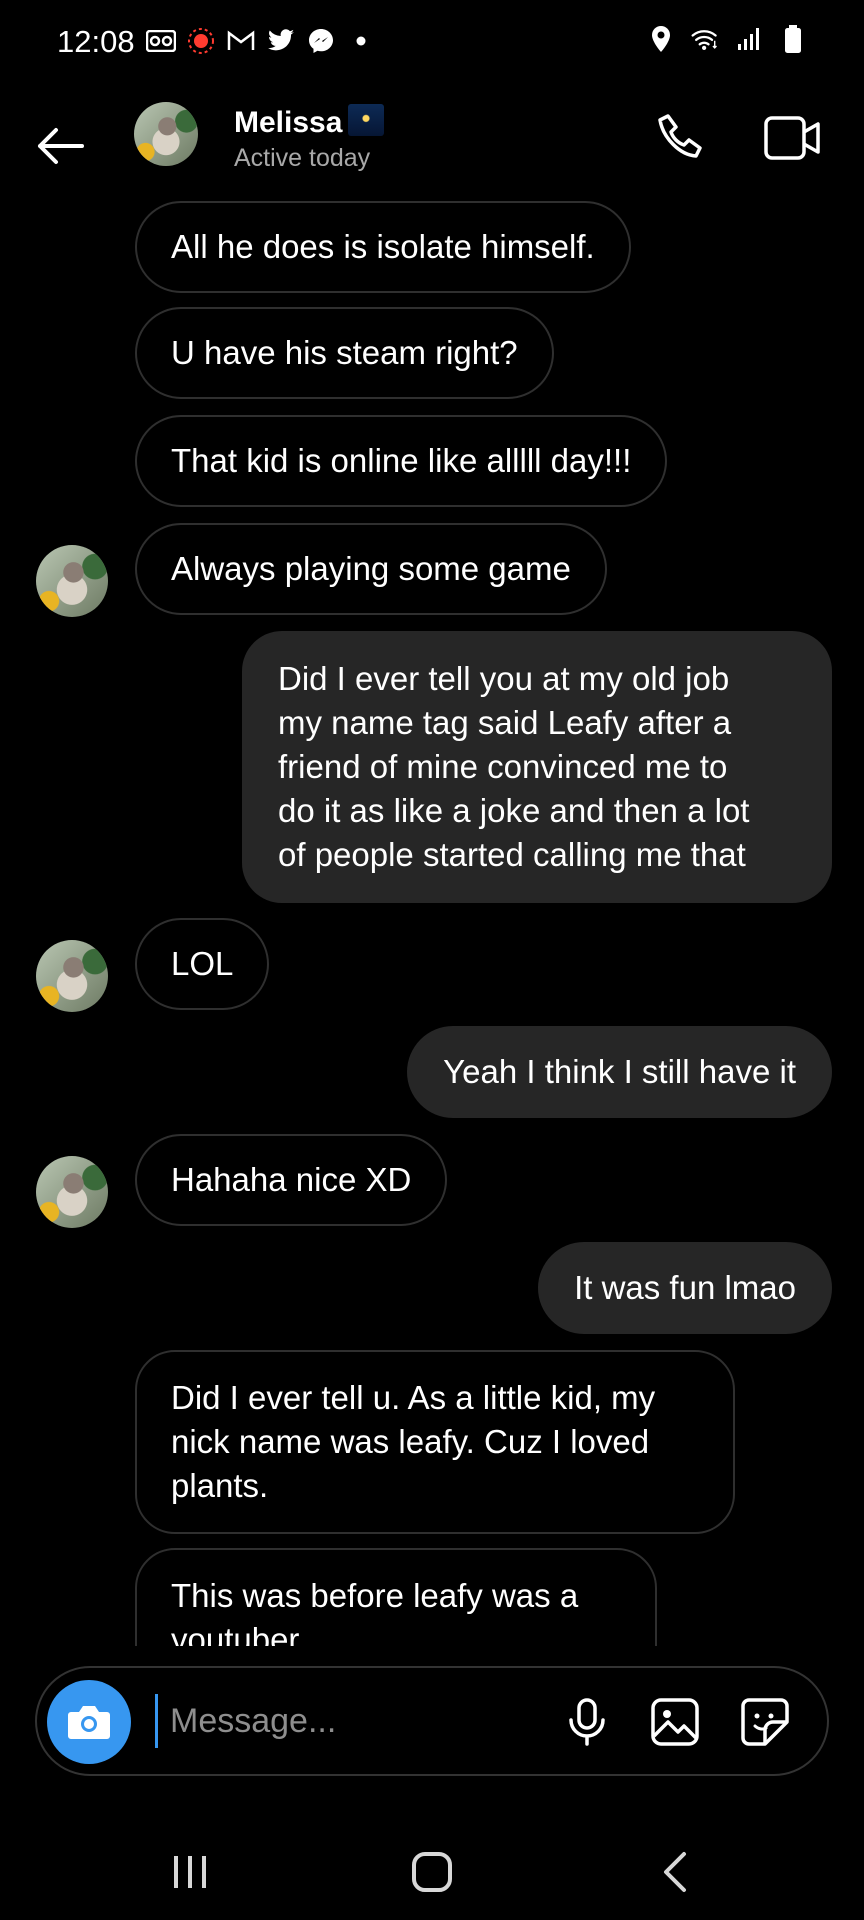 This screenshot has width=864, height=1920. I want to click on message-text: LOL, so click(202, 963).